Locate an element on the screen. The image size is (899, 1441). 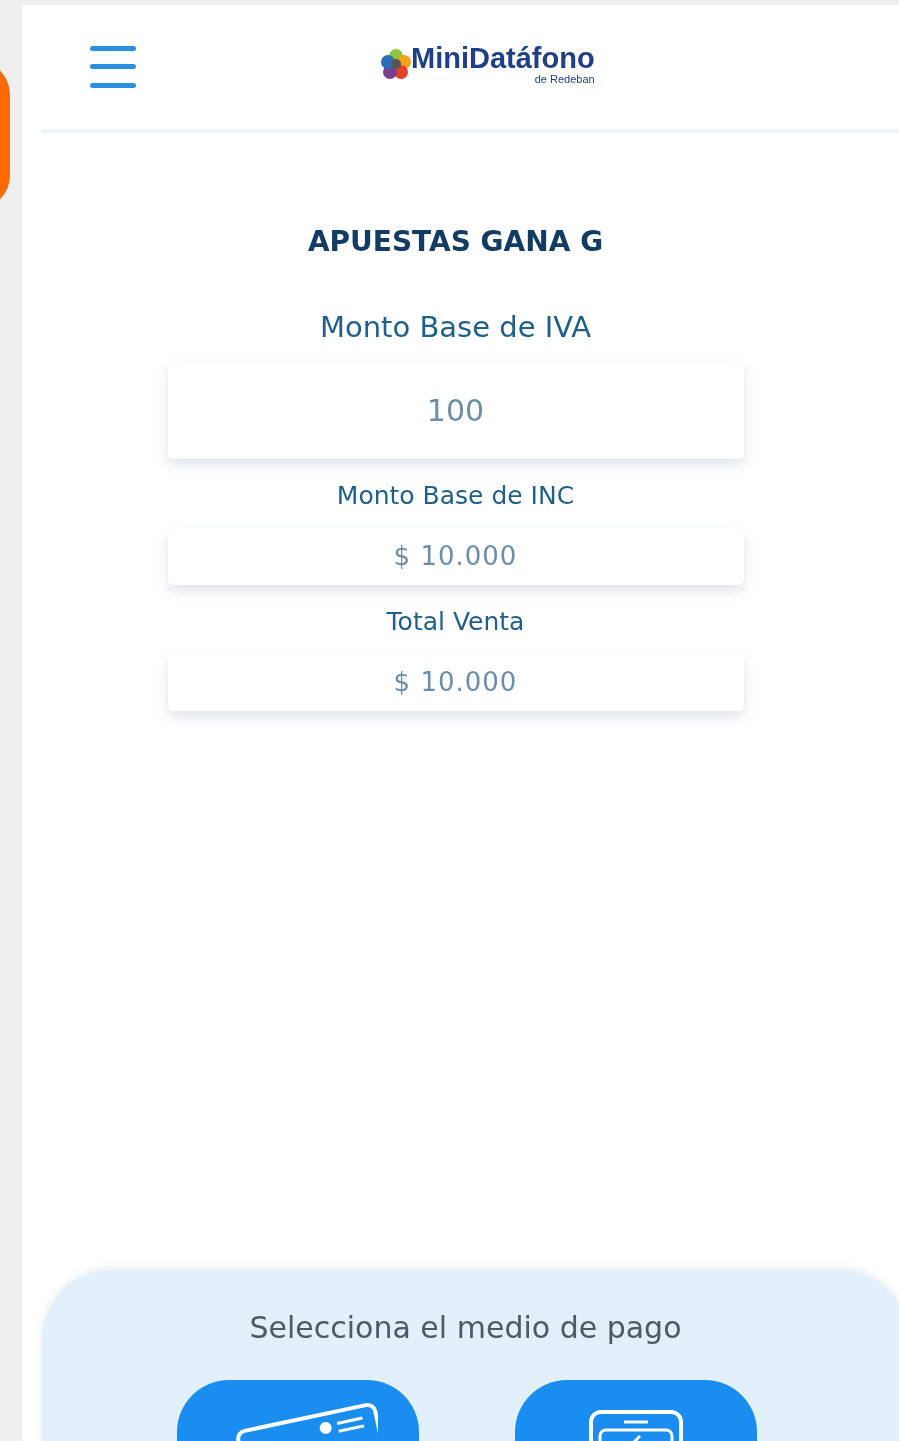
logo-subtitle: de Redeban is located at coordinates (564, 78).